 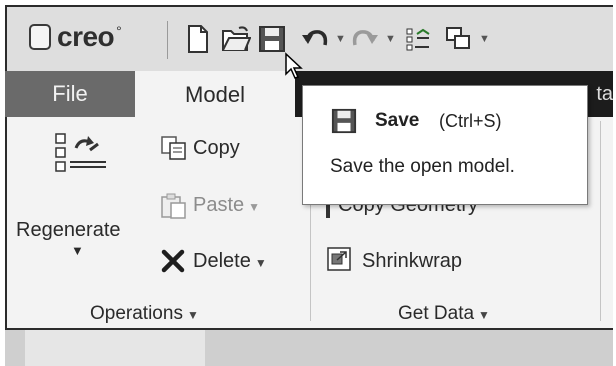 I want to click on tooltip-title: Save, so click(x=397, y=120).